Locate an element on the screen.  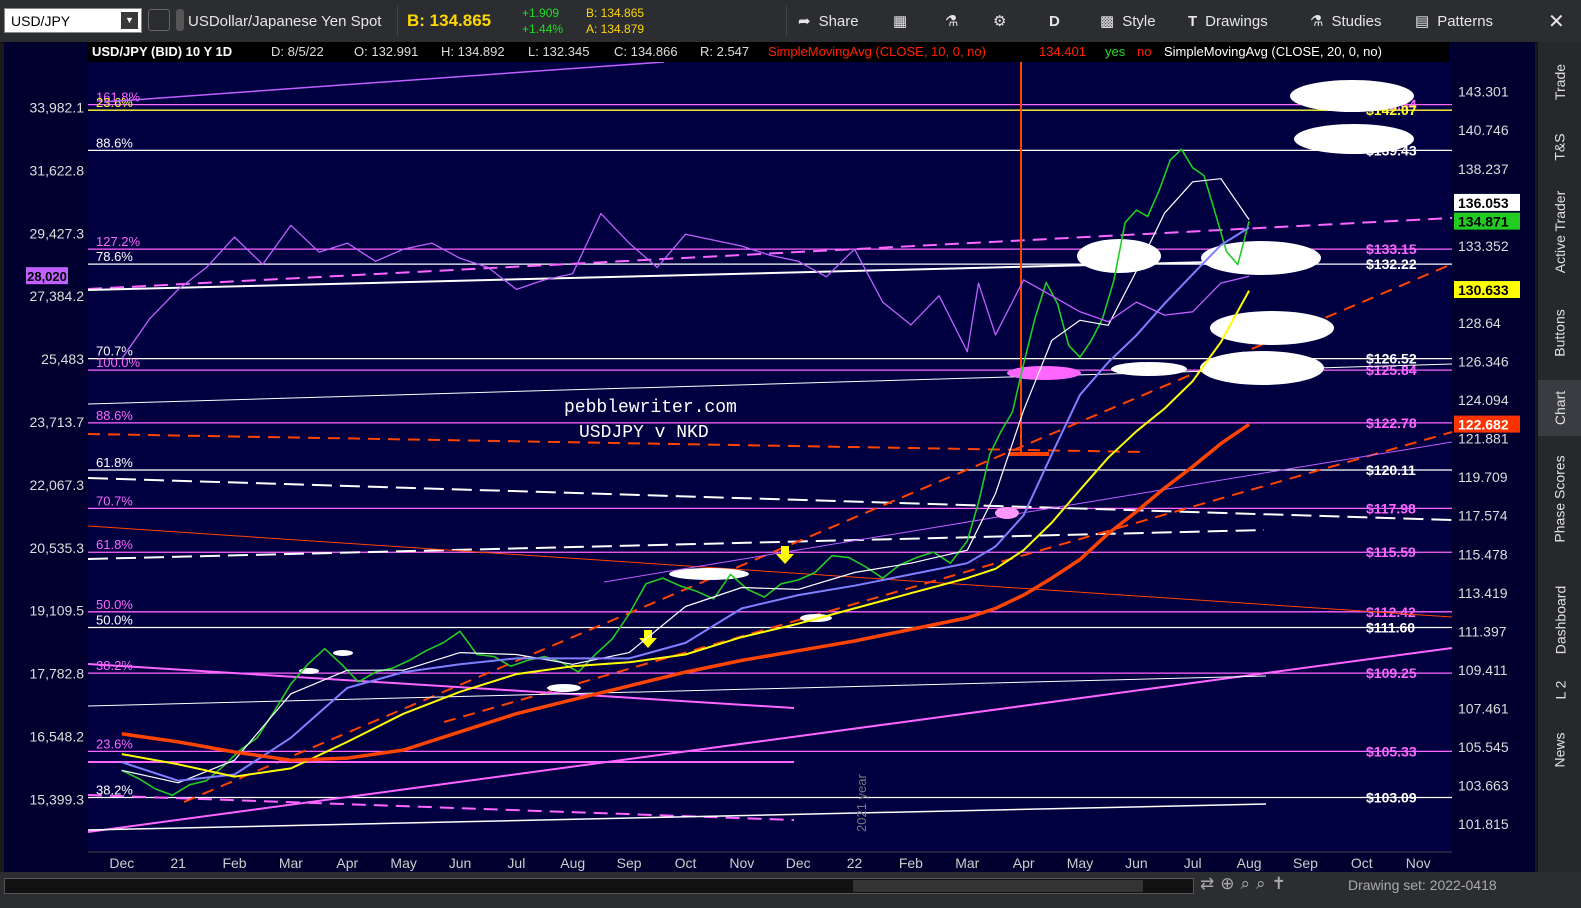
flask-button: ⚗ is located at coordinates (951, 21).